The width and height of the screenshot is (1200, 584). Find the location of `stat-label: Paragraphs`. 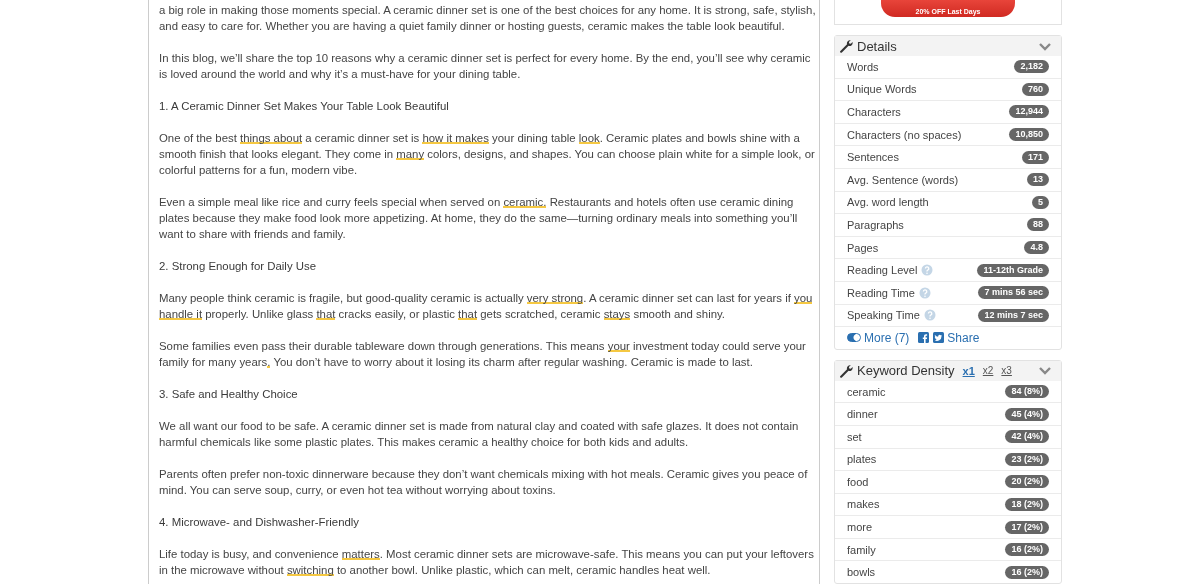

stat-label: Paragraphs is located at coordinates (875, 224).